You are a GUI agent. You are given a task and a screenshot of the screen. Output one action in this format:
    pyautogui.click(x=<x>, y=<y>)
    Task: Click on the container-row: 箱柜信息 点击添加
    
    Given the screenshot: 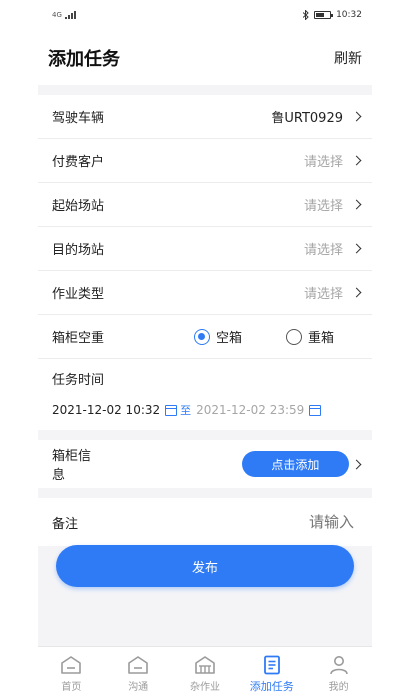 What is the action you would take?
    pyautogui.click(x=205, y=464)
    